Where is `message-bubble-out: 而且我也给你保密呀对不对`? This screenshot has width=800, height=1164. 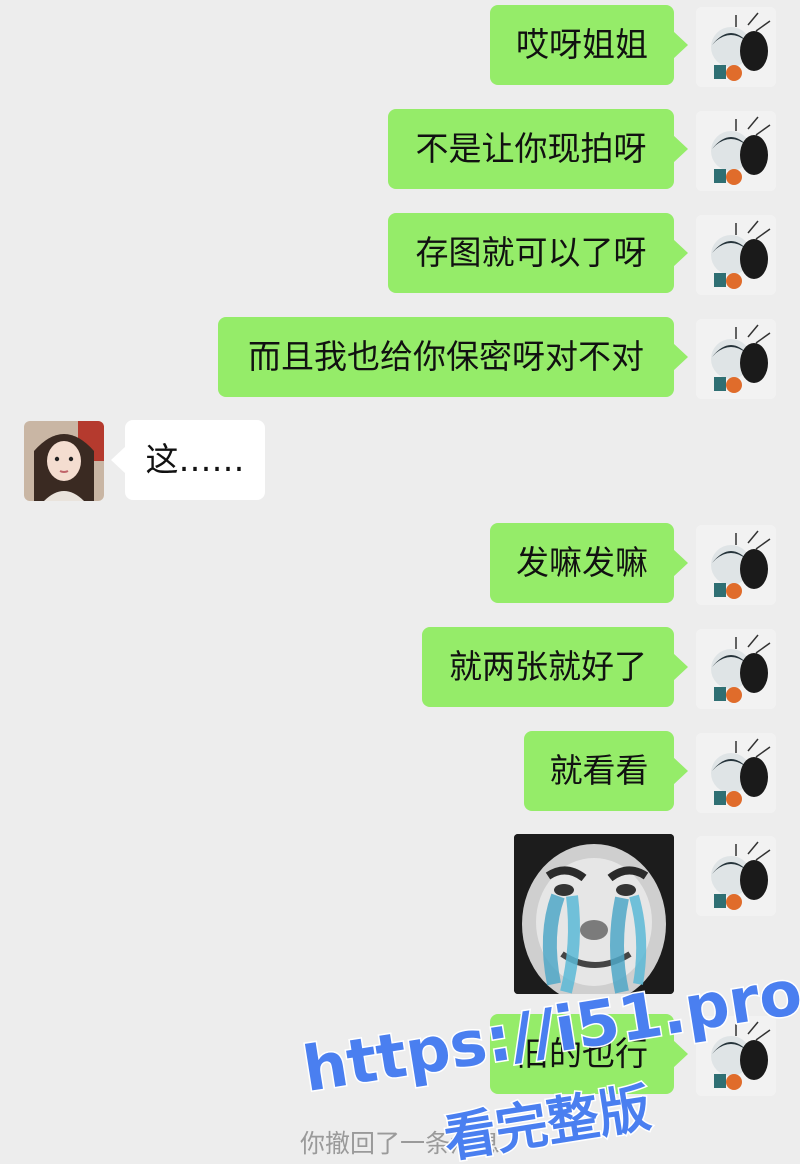
message-bubble-out: 而且我也给你保密呀对不对 is located at coordinates (453, 357).